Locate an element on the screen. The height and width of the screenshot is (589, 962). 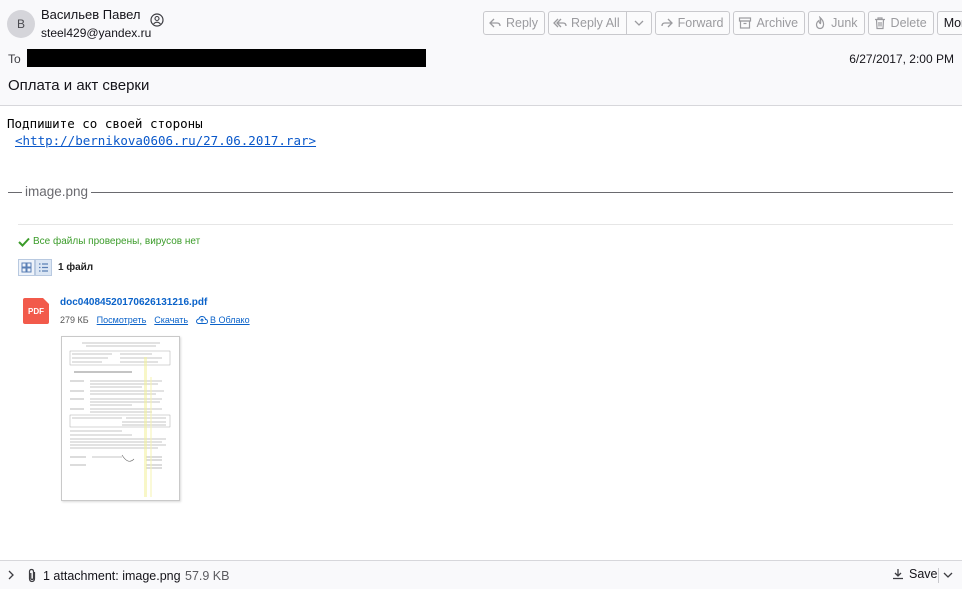
file-meta: 279 КБ Посмотреть Скачать В Облако is located at coordinates (155, 320).